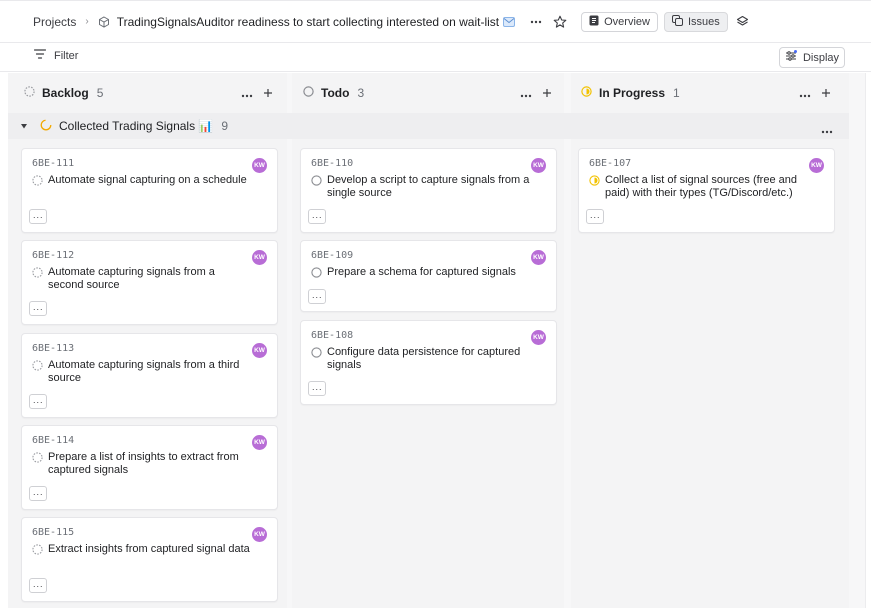 The image size is (871, 608). Describe the element at coordinates (54, 22) in the screenshot. I see `breadcrumb-projects: Projects` at that location.